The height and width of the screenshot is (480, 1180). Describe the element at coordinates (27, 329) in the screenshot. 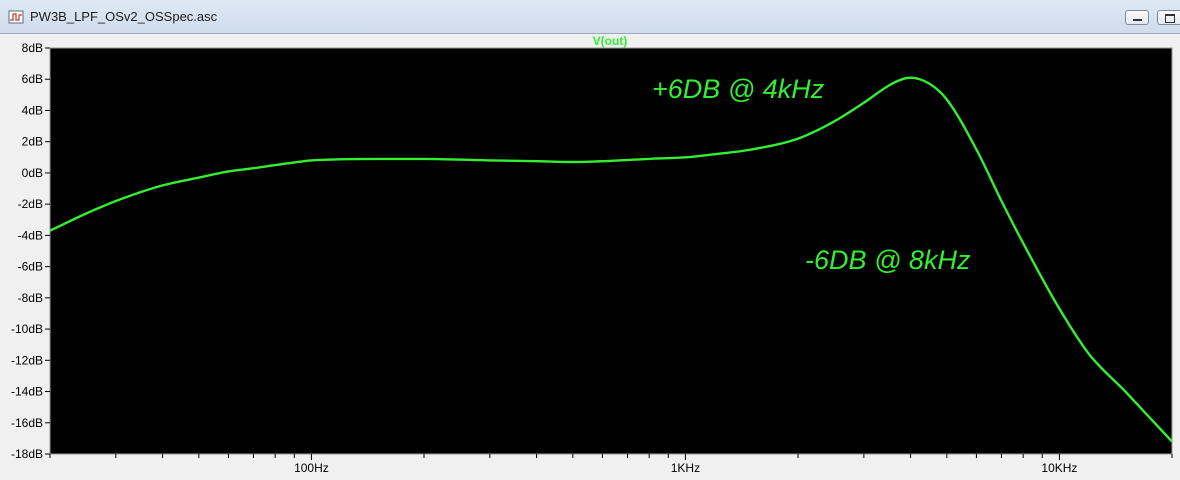

I see `y-tick-label: -10dB` at that location.